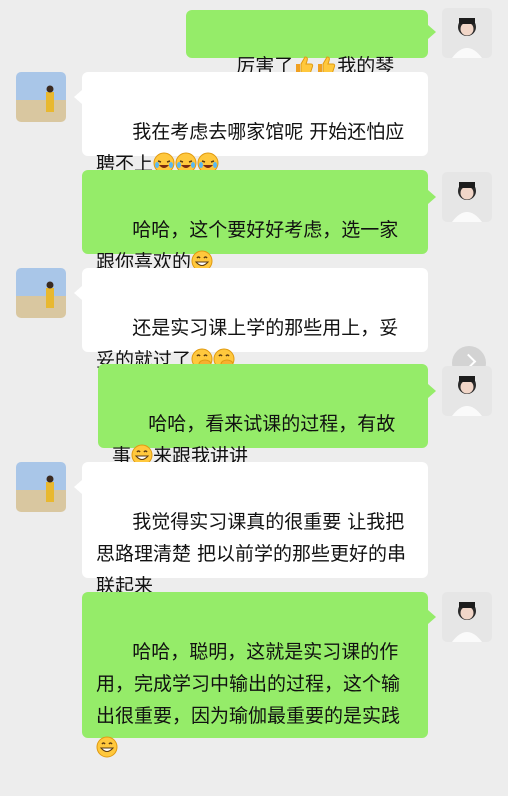 The height and width of the screenshot is (796, 508). I want to click on message-bubble: 哈哈，这个要好好考虑，选一家跟你喜欢的, so click(255, 221).